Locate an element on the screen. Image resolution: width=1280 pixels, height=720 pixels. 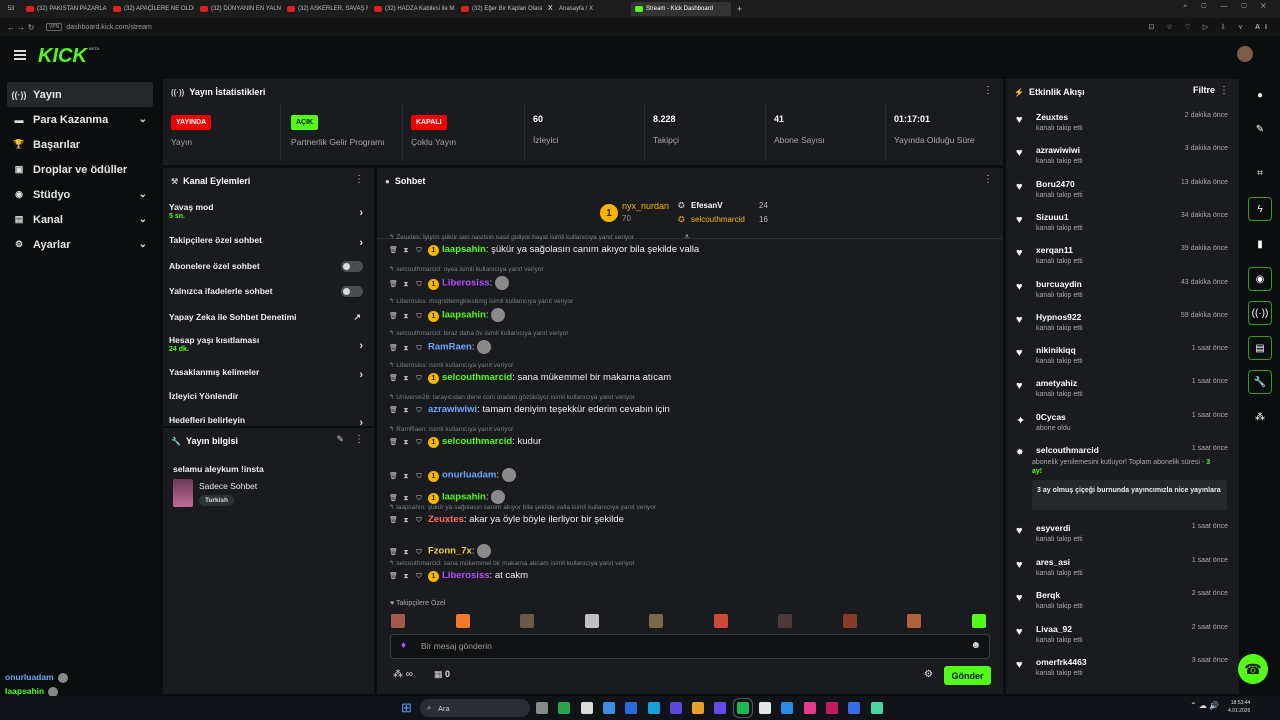
channel-action: Yapay Zeka ile Sohbet Denetimi ↗ is located at coordinates (269, 317).